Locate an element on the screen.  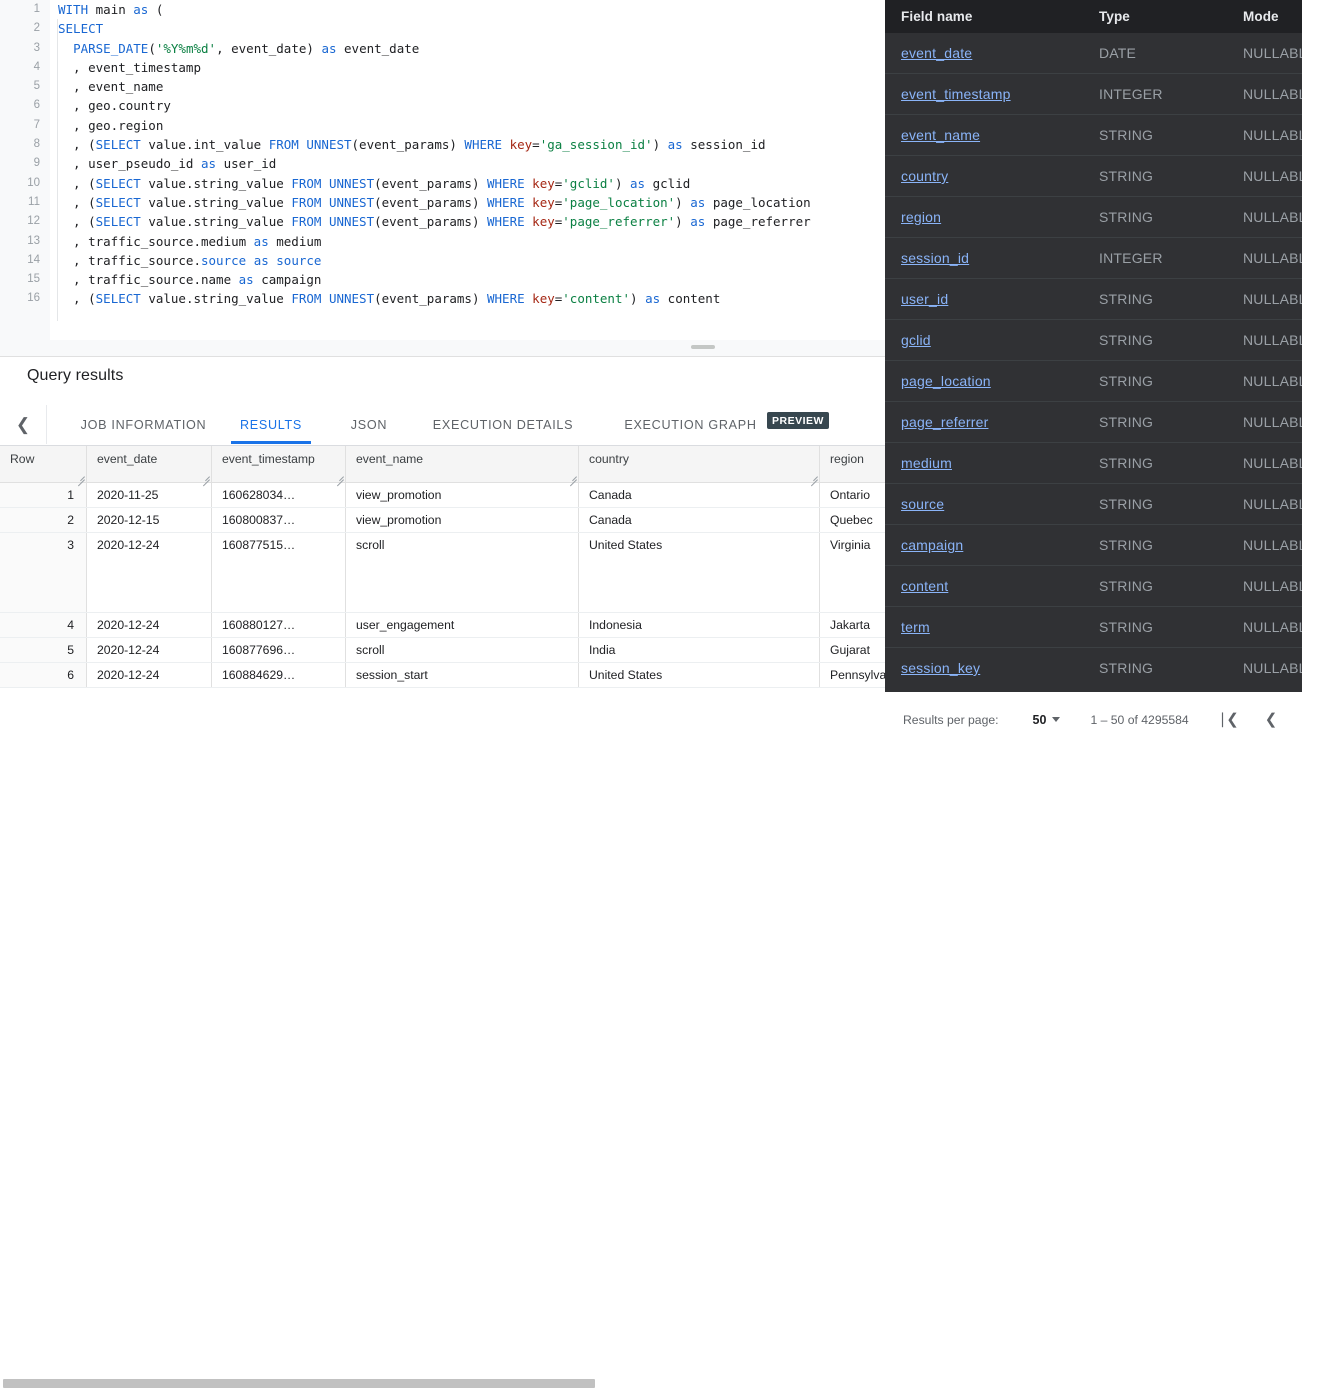
schema-field-link: source is located at coordinates (922, 504).